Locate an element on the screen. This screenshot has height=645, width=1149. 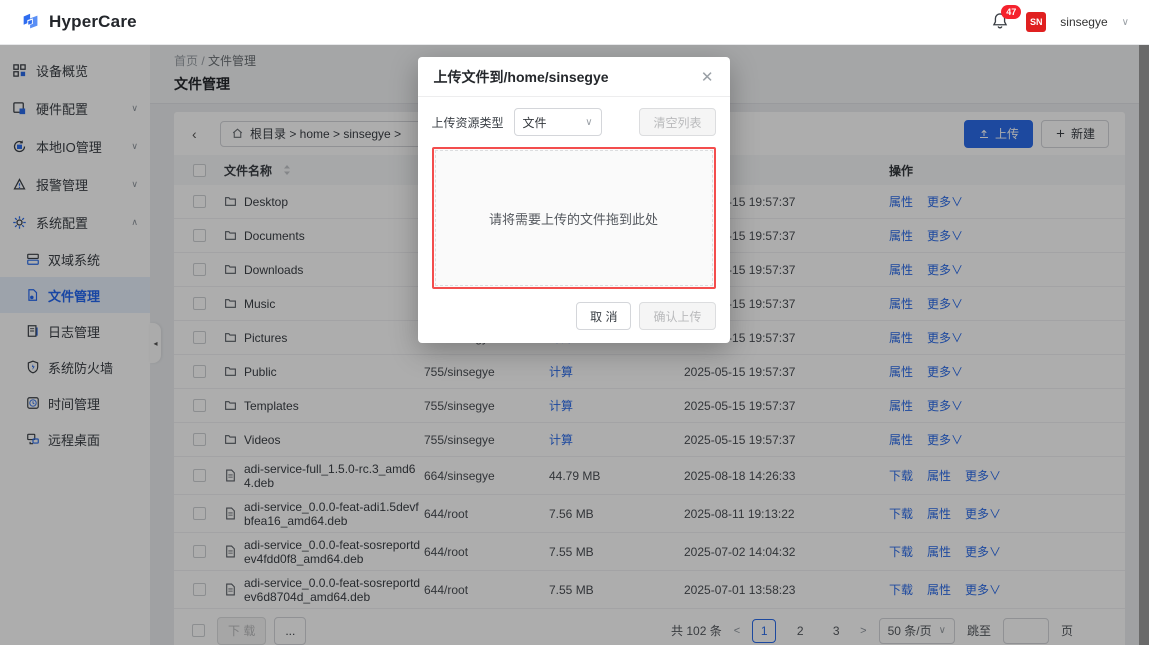
username: sinsegye is located at coordinates (1084, 22).